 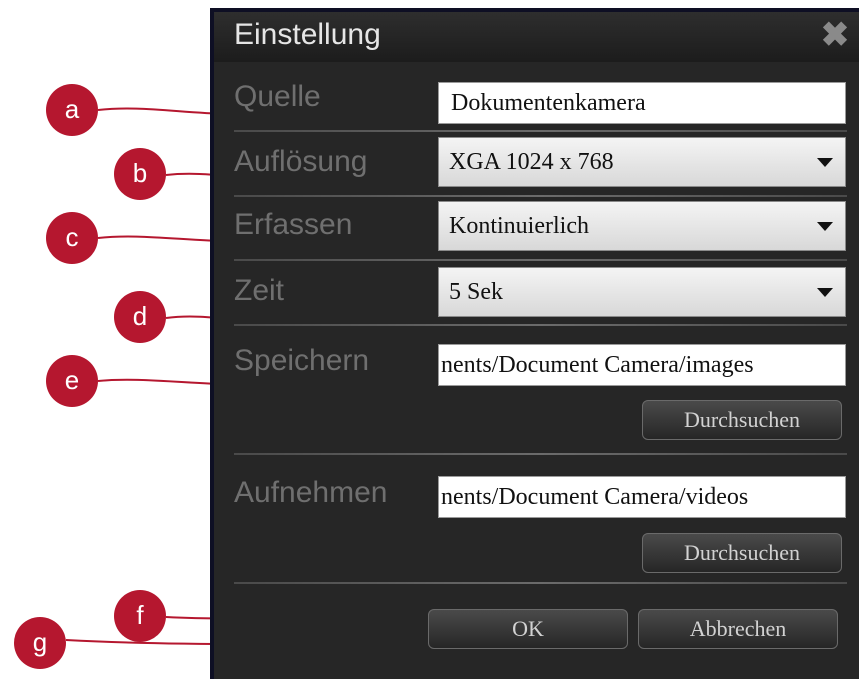 What do you see at coordinates (528, 629) in the screenshot?
I see `ok-button: OK` at bounding box center [528, 629].